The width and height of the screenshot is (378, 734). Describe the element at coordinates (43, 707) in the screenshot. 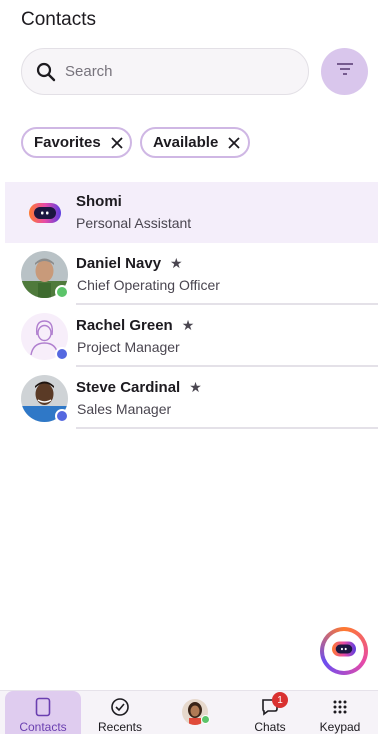

I see `contacts-book-icon` at that location.